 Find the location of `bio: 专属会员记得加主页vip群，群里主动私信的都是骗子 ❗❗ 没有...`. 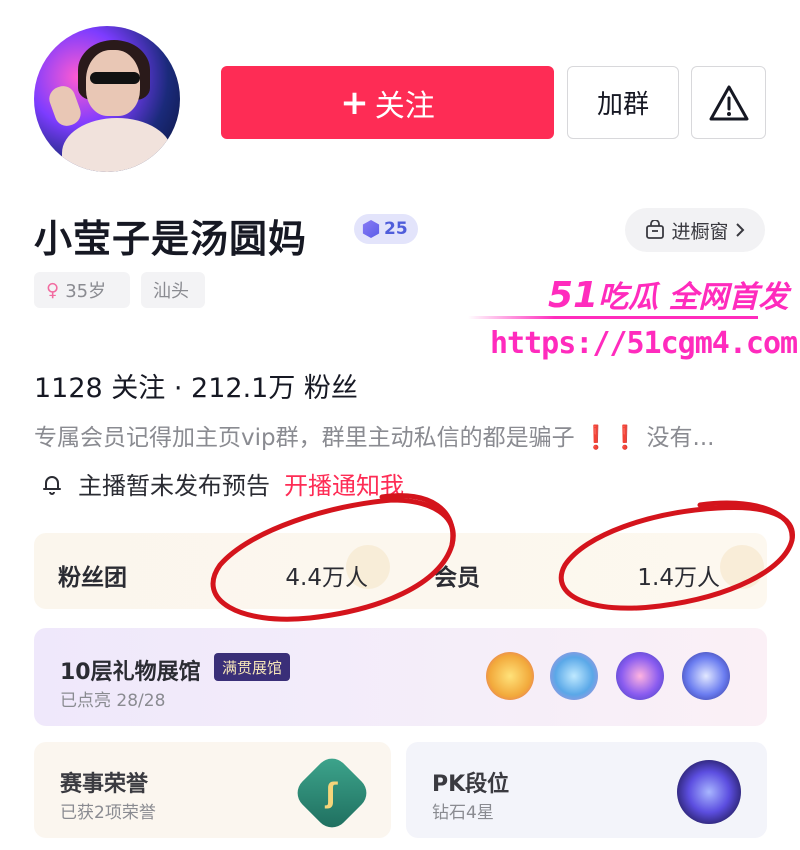

bio: 专属会员记得加主页vip群，群里主动私信的都是骗子 ❗❗ 没有... is located at coordinates (401, 435).